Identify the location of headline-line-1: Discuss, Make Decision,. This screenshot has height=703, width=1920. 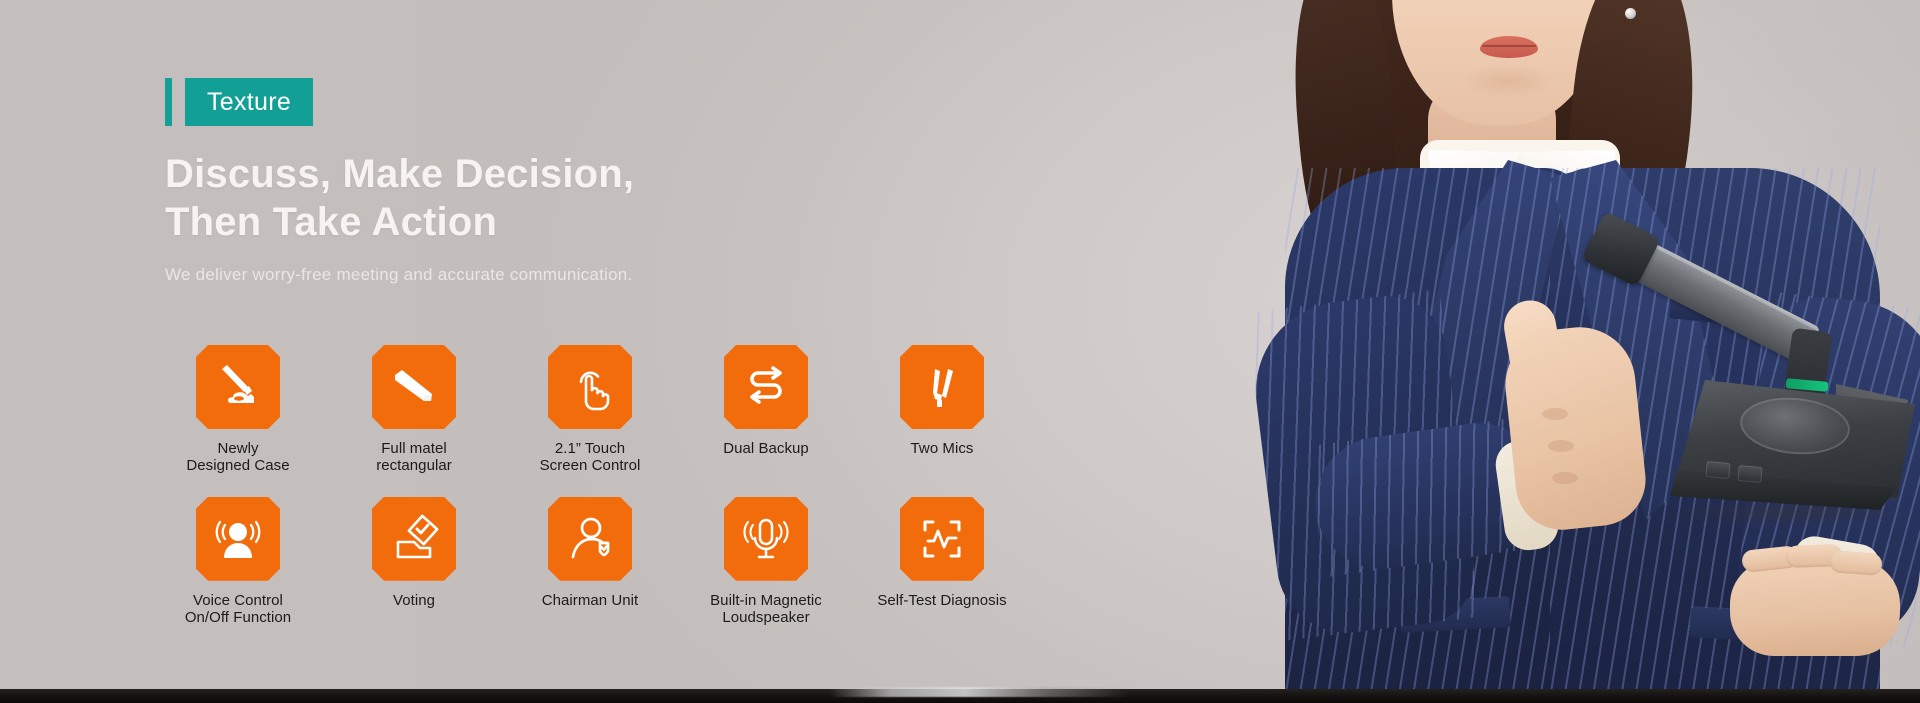
(400, 174).